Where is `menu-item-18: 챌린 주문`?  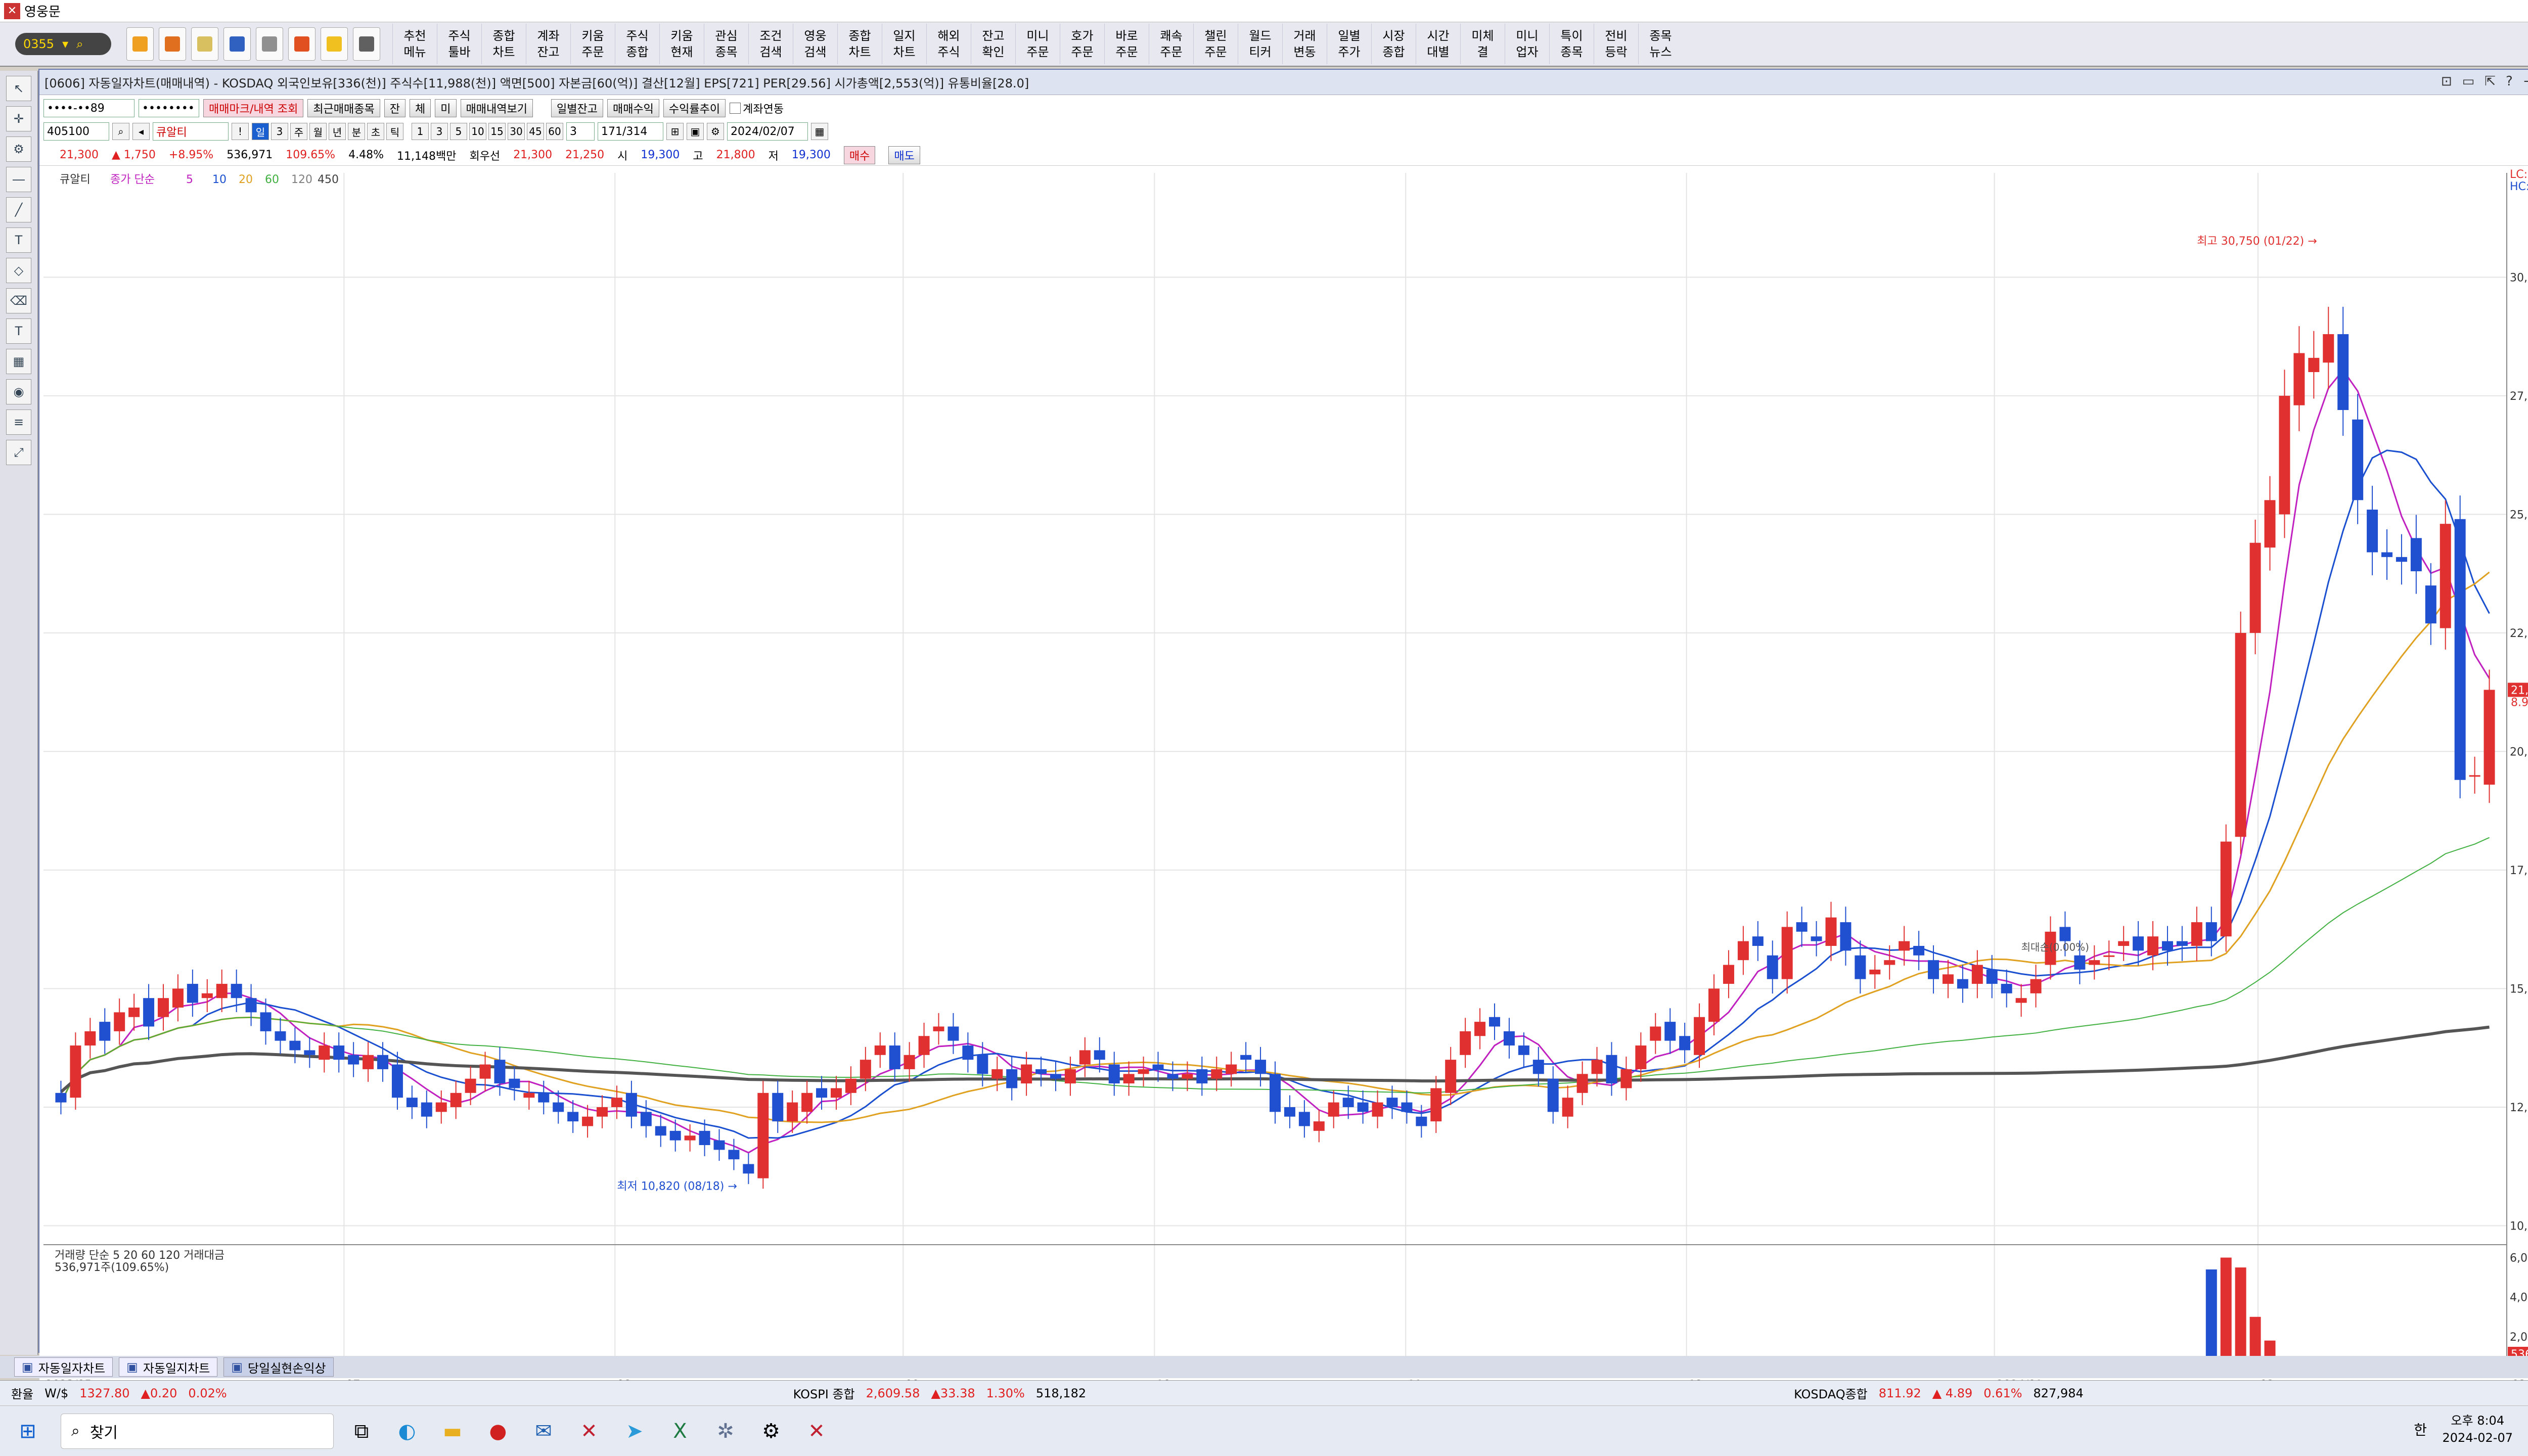
menu-item-18: 챌린 주문 is located at coordinates (1216, 44).